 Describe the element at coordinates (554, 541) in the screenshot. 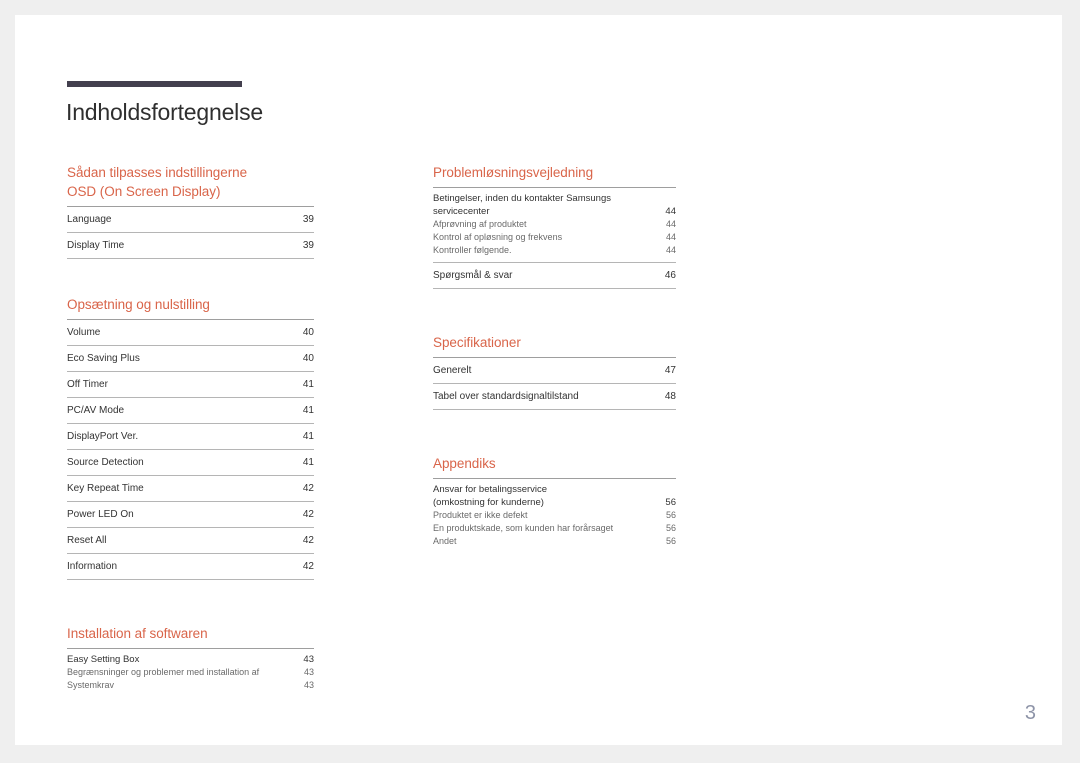

I see `toc-subentry: Andet 56` at that location.